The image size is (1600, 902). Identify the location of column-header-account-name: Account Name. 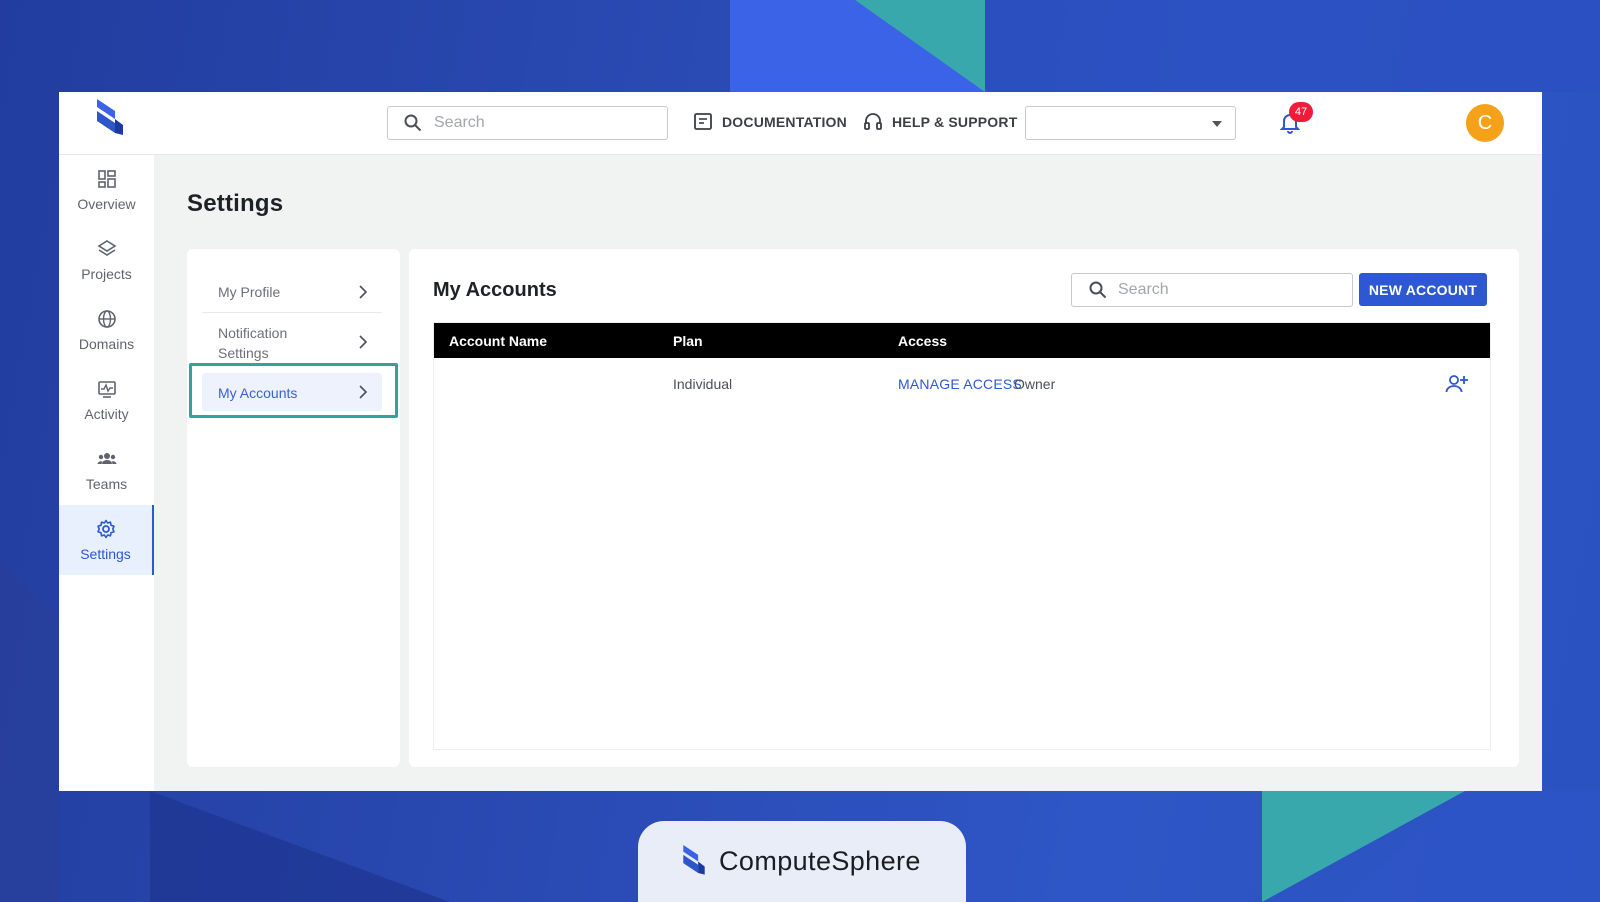
(498, 341).